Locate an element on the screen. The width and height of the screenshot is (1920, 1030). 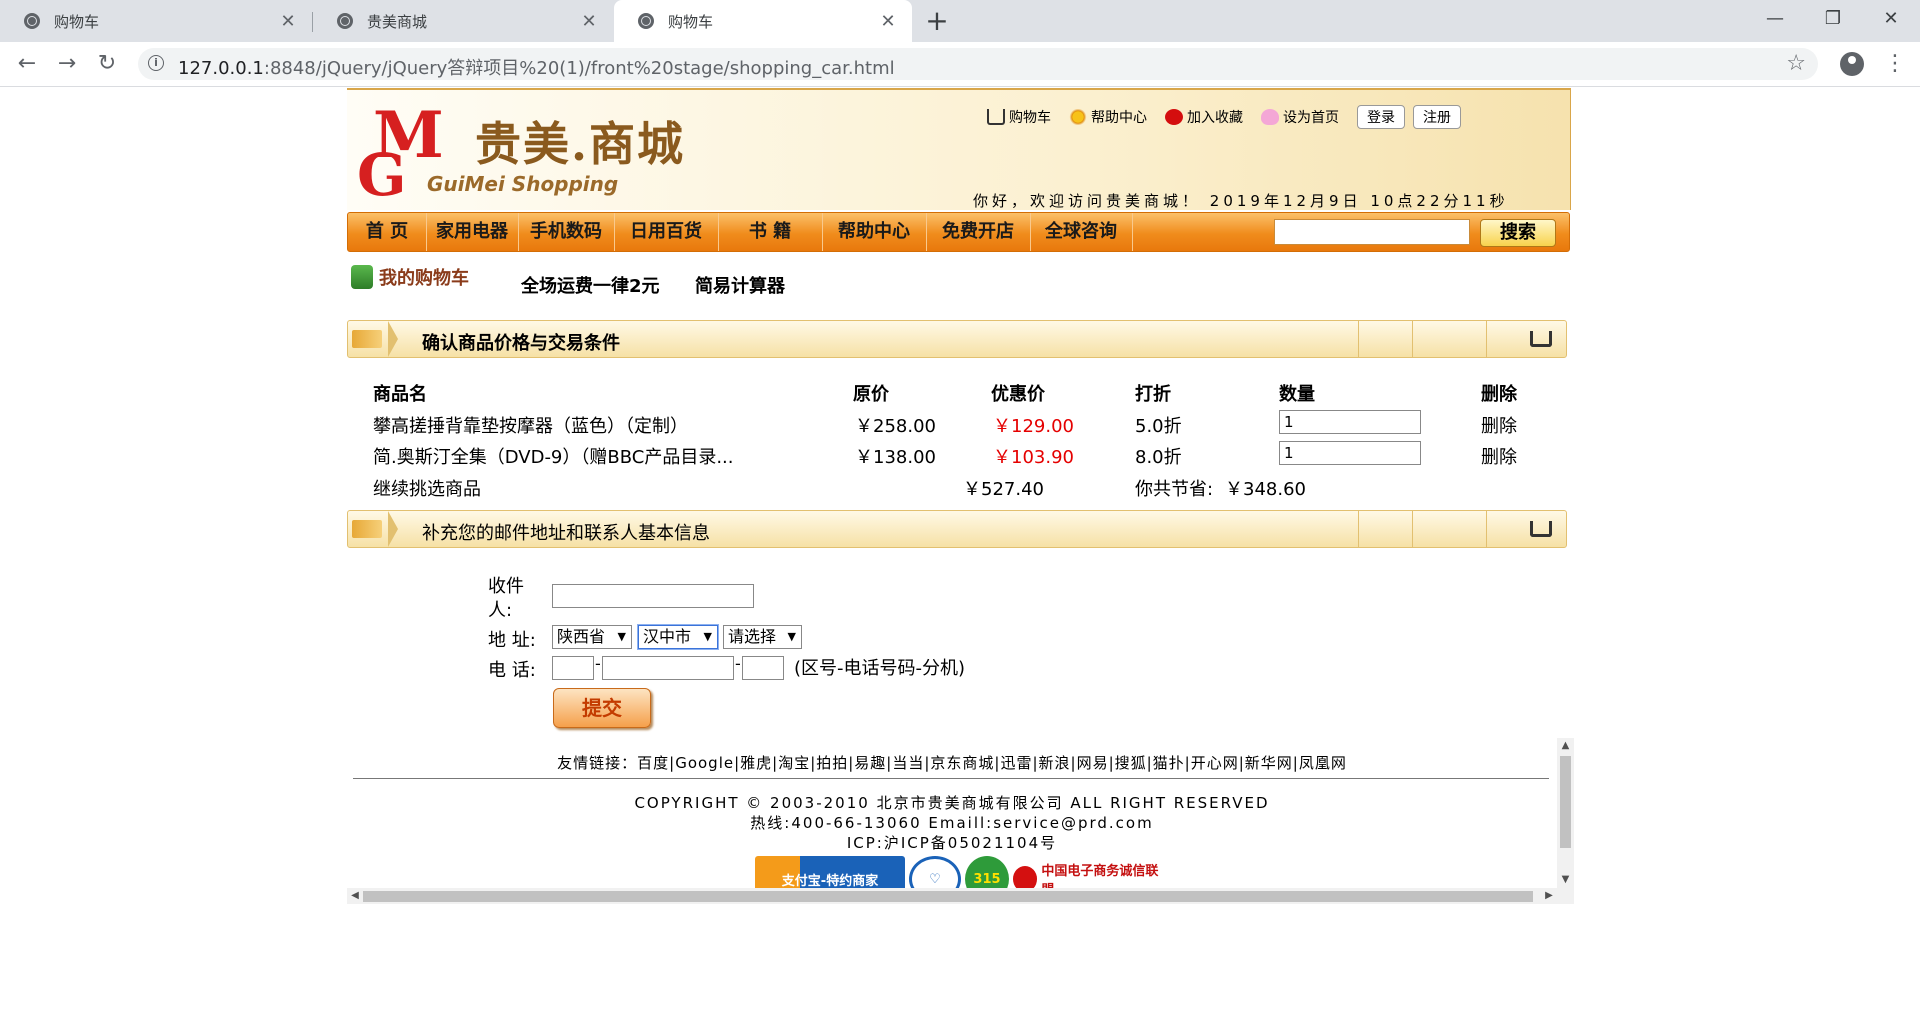
shipping-link: 全场运费一律2元 is located at coordinates (590, 285).